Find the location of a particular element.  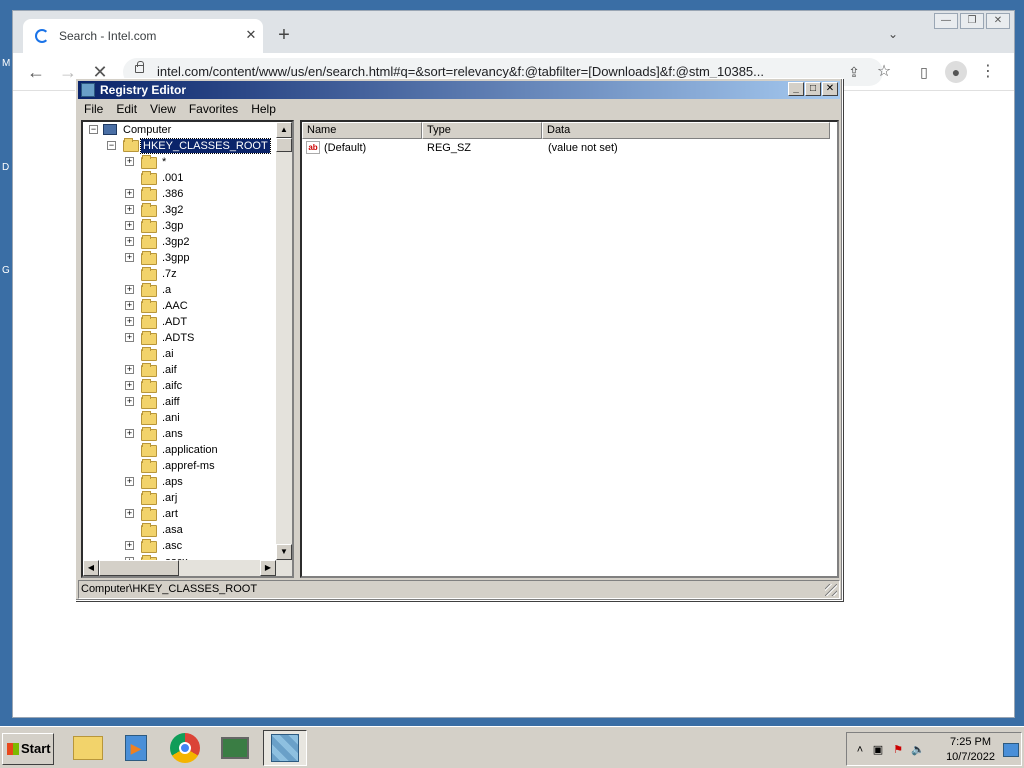

taskbar-explorer is located at coordinates (88, 748).